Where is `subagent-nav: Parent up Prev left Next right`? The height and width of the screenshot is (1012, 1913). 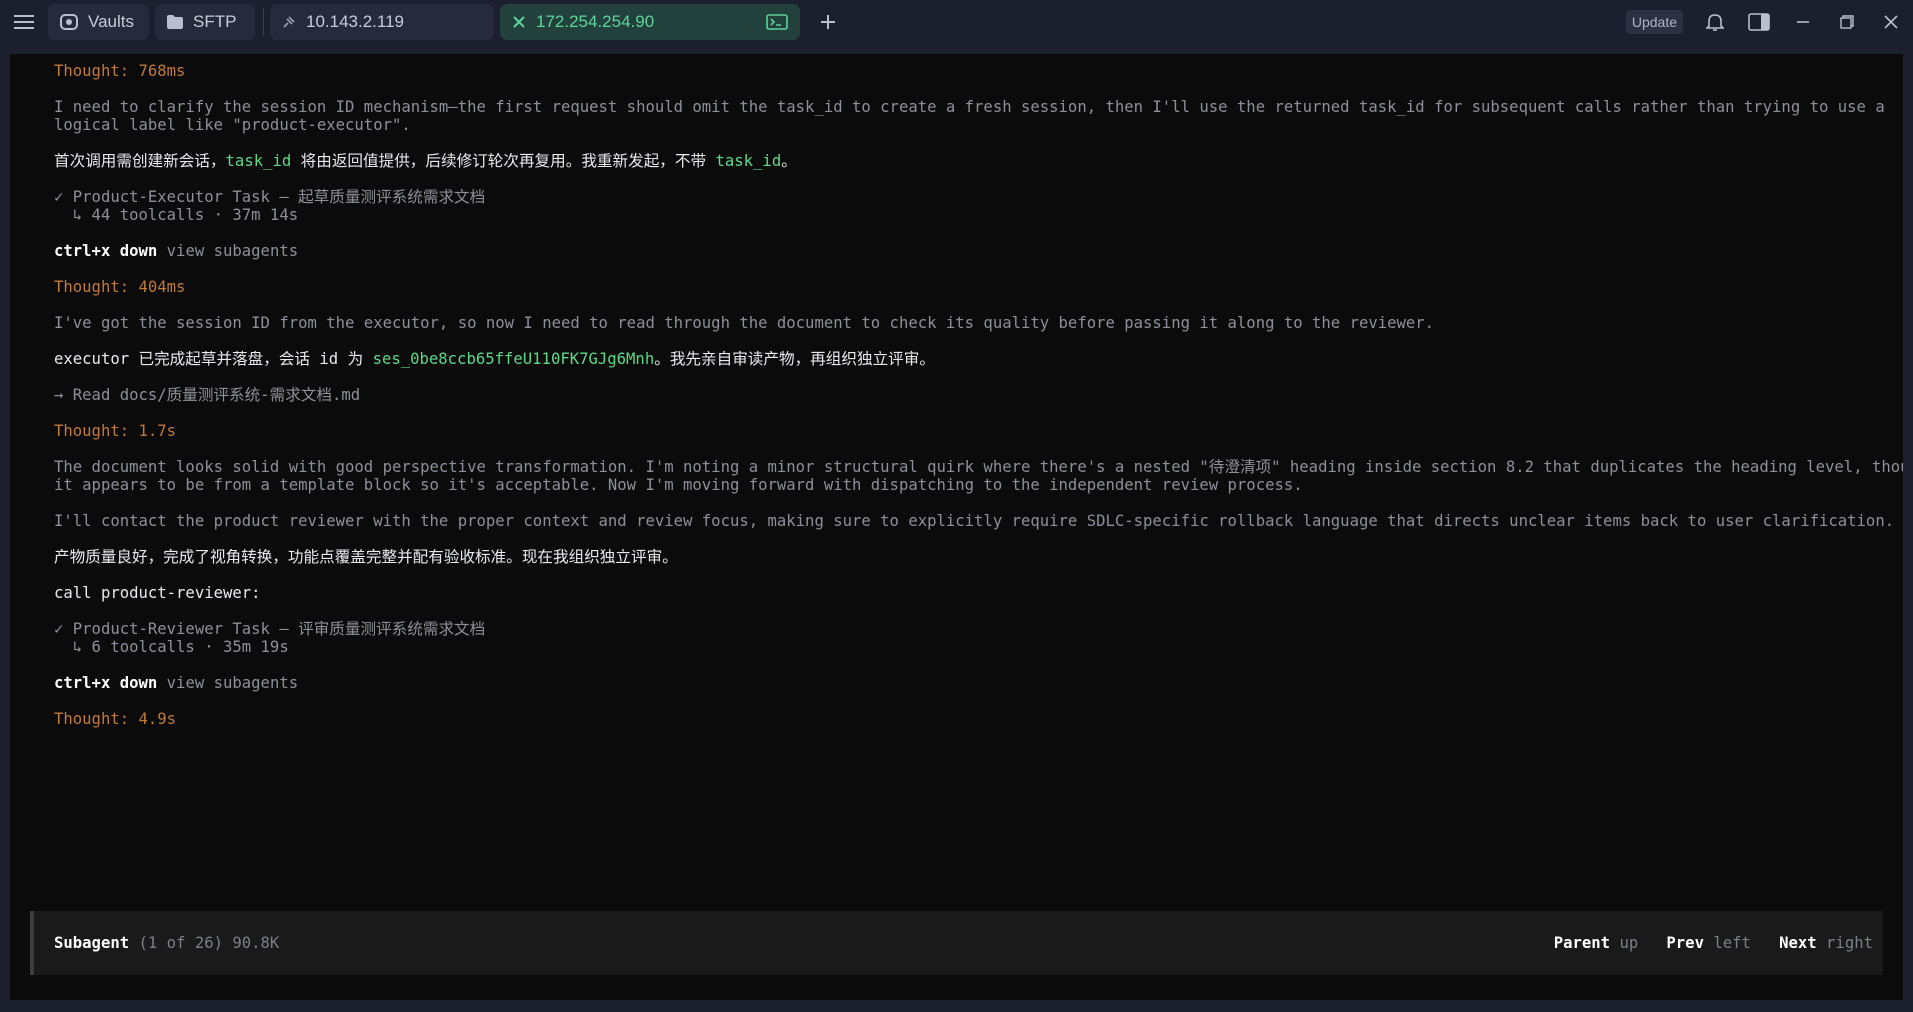 subagent-nav: Parent up Prev left Next right is located at coordinates (1713, 943).